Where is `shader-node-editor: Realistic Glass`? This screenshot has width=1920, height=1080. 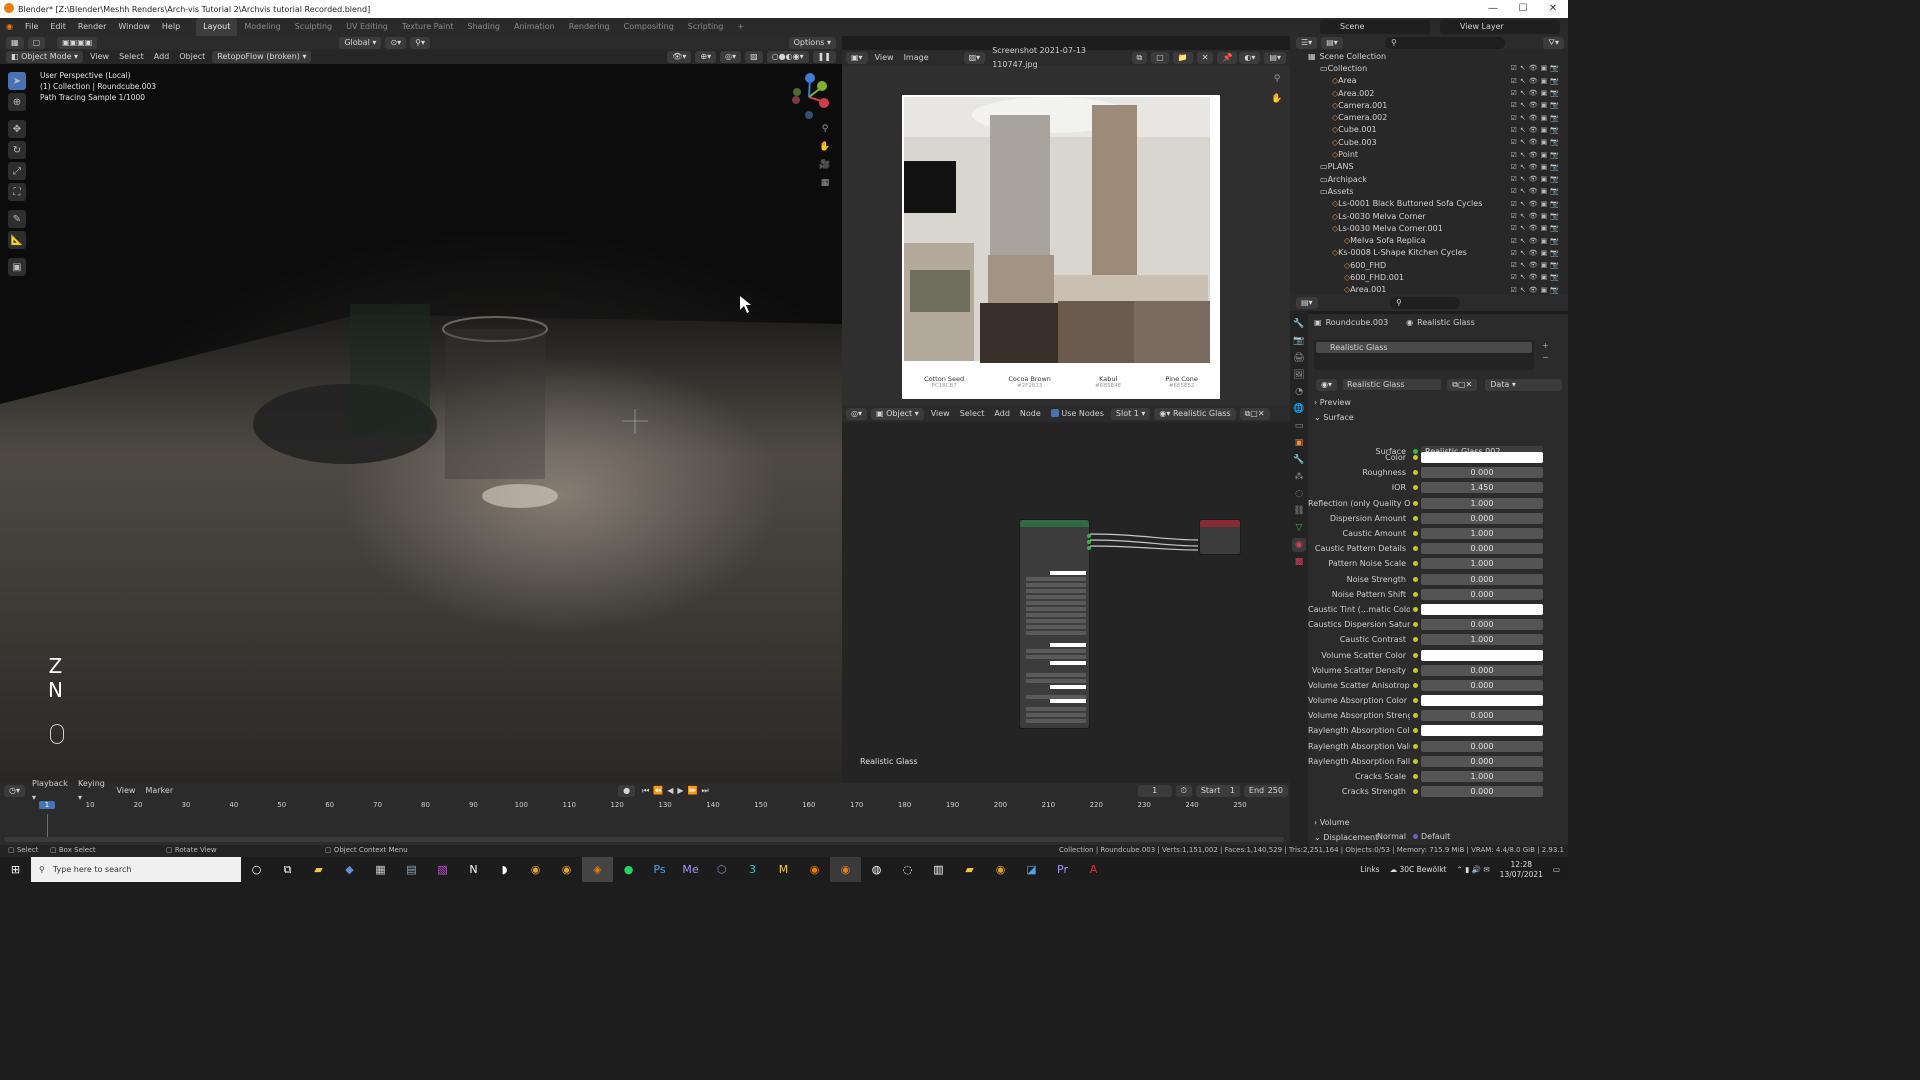 shader-node-editor: Realistic Glass is located at coordinates (1066, 602).